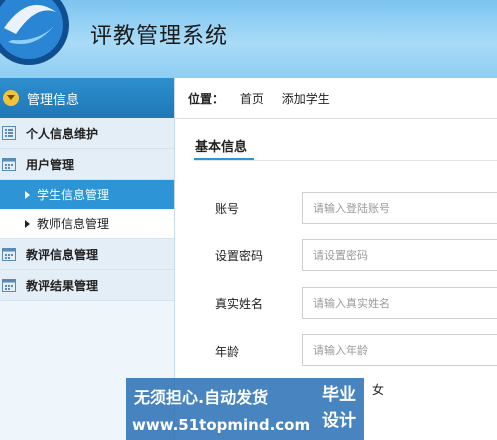 This screenshot has height=440, width=497. I want to click on age-input, so click(399, 350).